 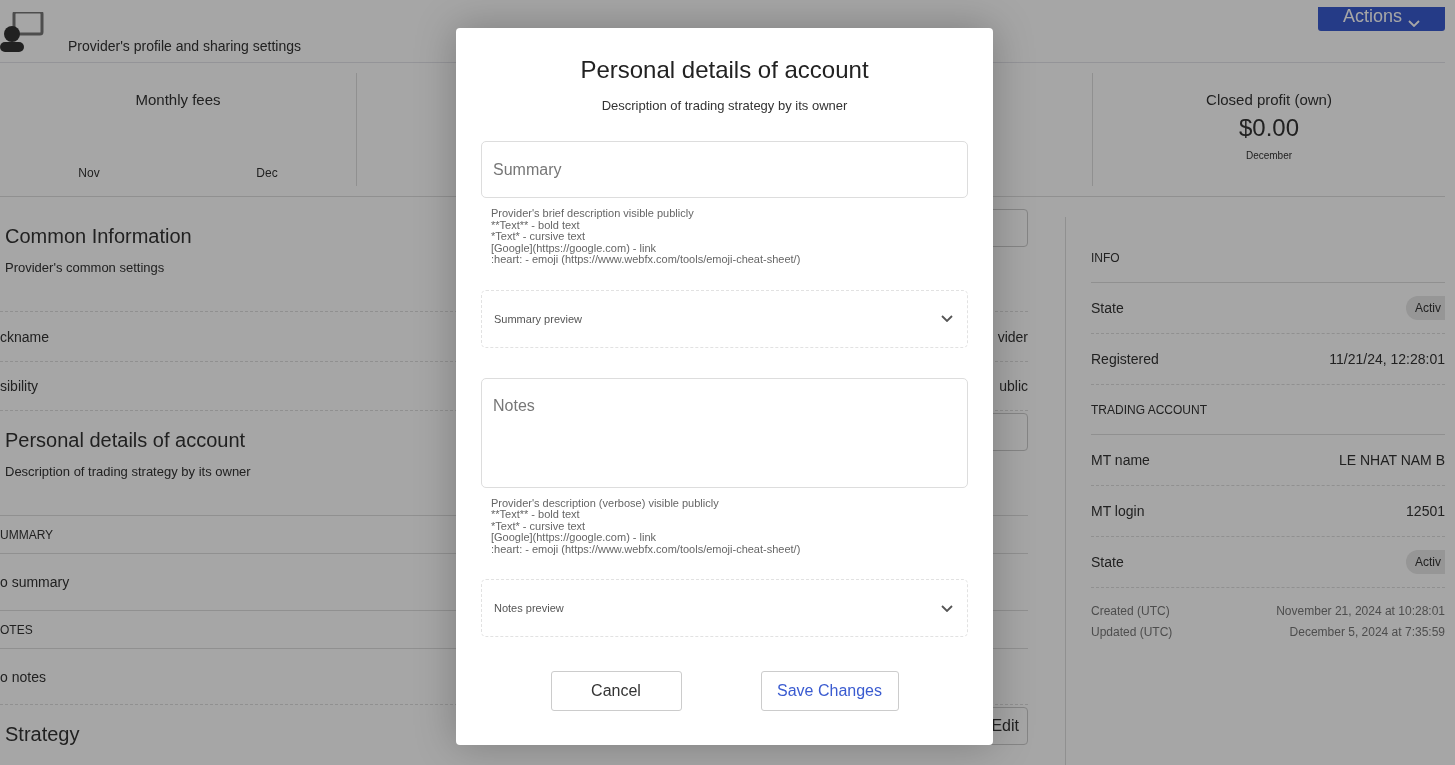 What do you see at coordinates (724, 105) in the screenshot?
I see `modal-subtitle: Description of trading strategy by its owner` at bounding box center [724, 105].